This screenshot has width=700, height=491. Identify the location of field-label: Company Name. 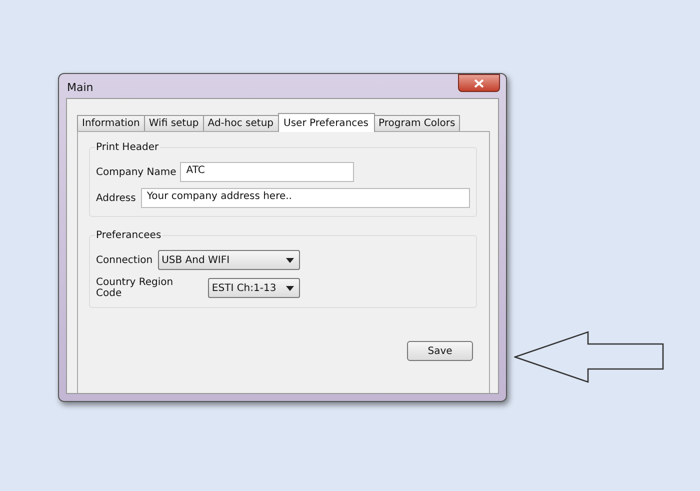
(136, 172).